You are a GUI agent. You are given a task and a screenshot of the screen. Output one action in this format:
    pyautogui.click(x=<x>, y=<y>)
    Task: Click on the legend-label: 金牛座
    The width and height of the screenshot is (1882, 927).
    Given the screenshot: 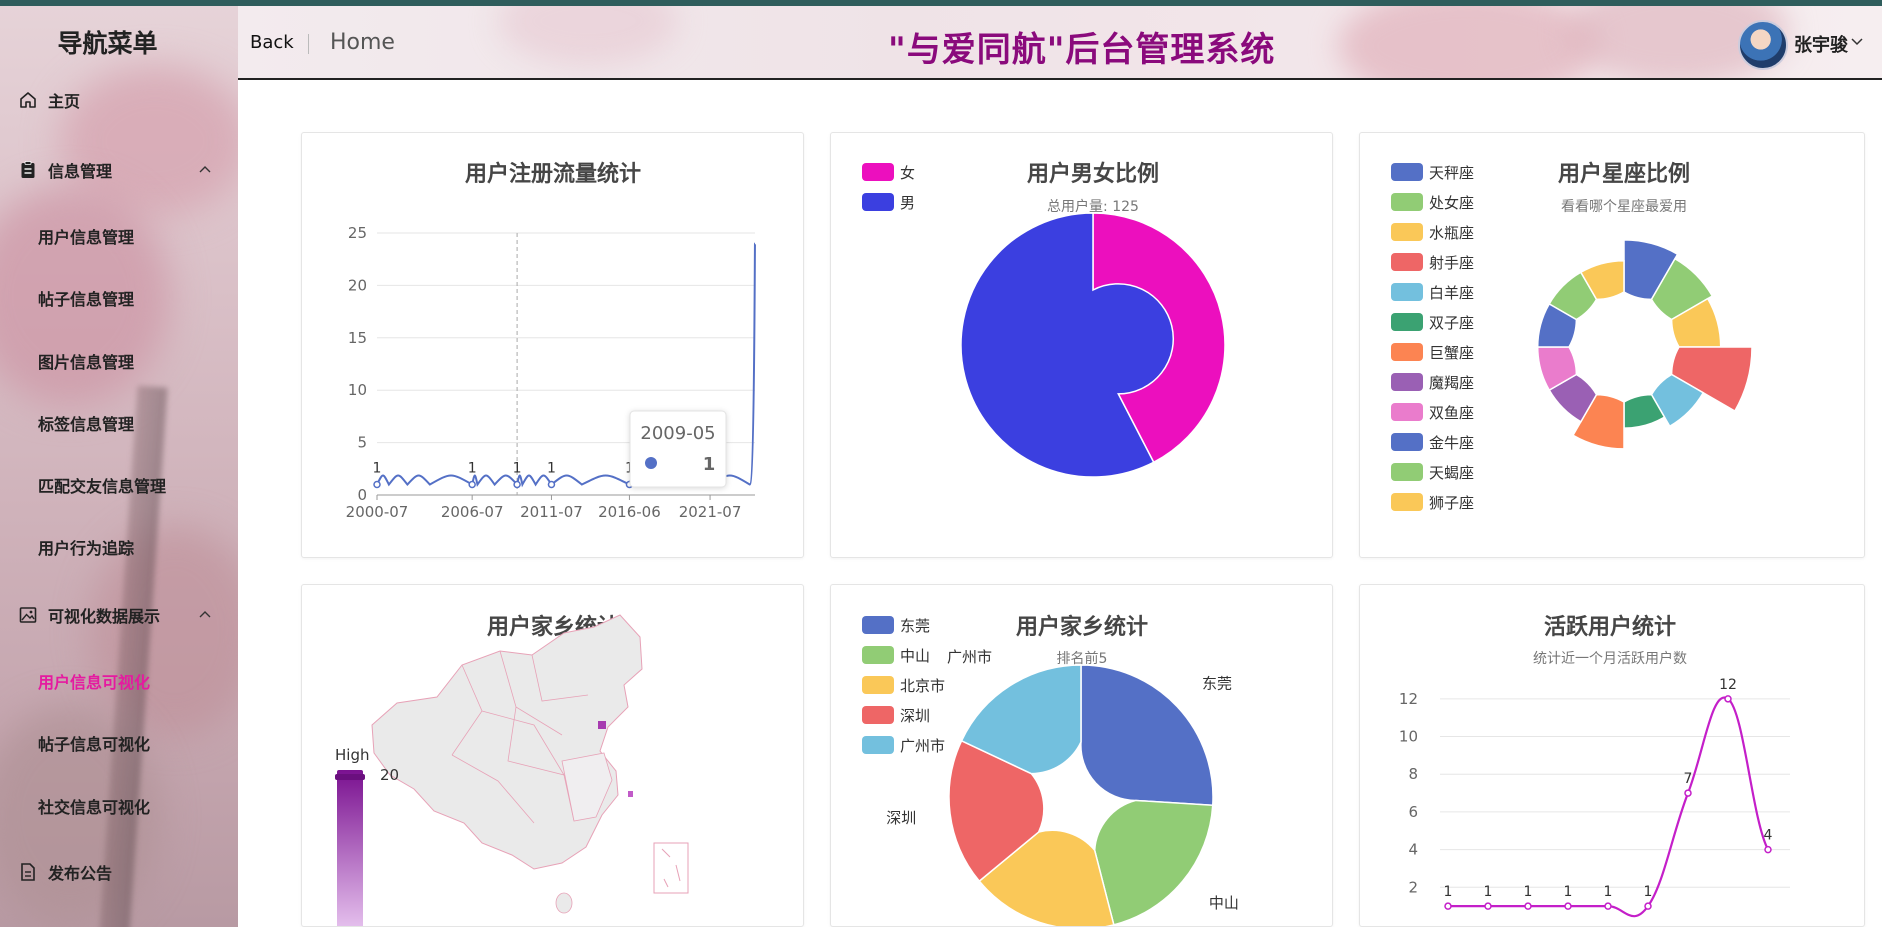 What is the action you would take?
    pyautogui.click(x=1451, y=443)
    